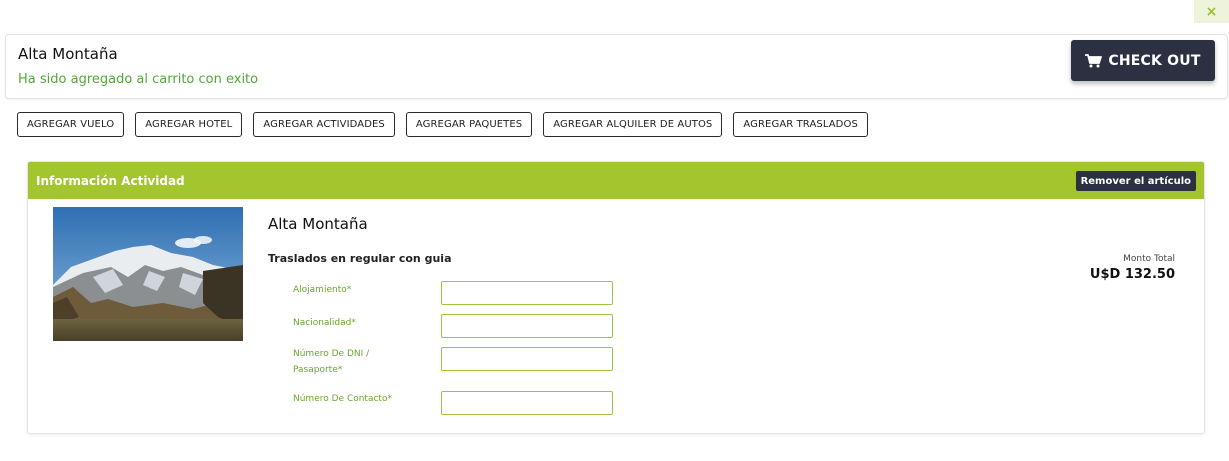 The height and width of the screenshot is (461, 1229). Describe the element at coordinates (138, 79) in the screenshot. I see `notification-message: Ha sido agregado al carrito con exito` at that location.